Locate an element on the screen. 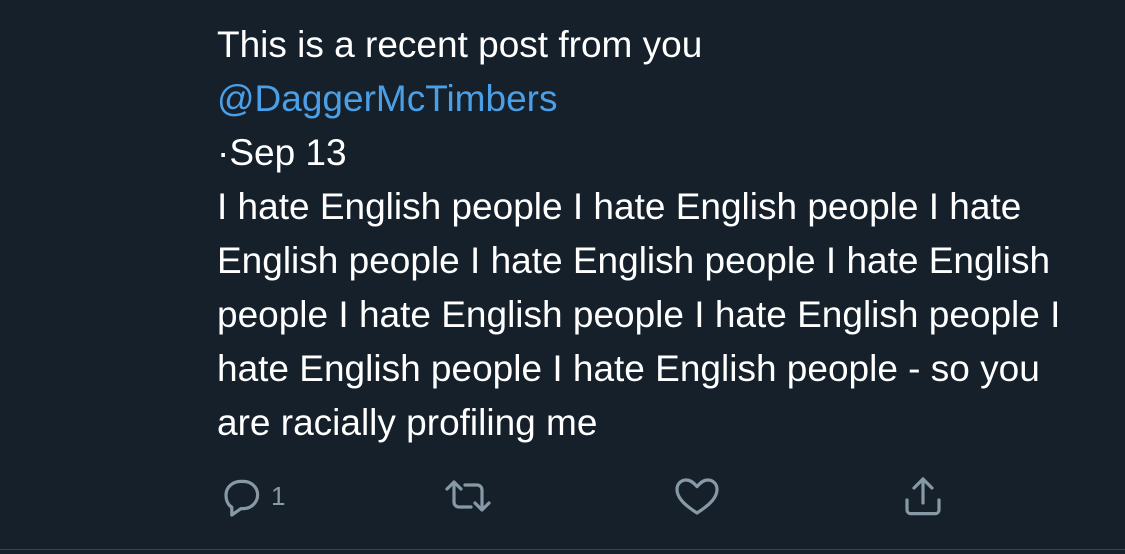 This screenshot has width=1125, height=554. tweet-actions: 1 is located at coordinates (597, 496).